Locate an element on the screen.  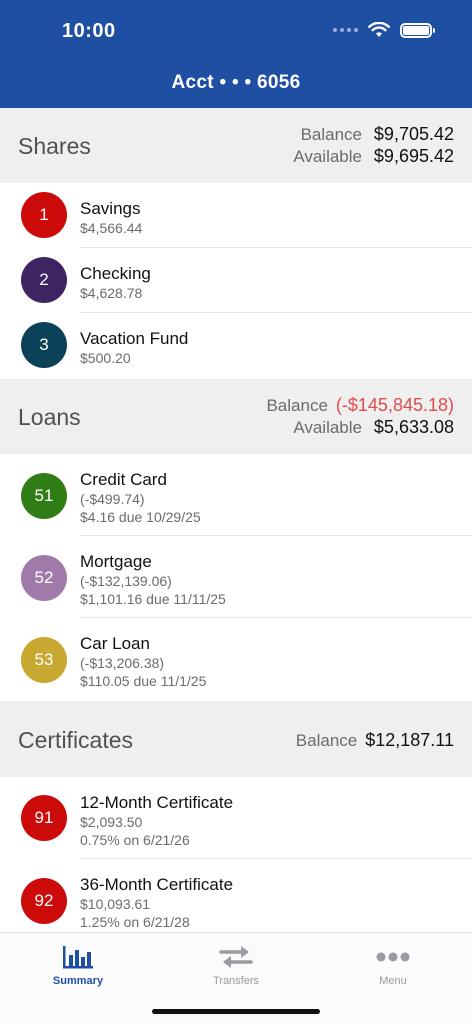
account-row-savings: 1 Savings $4,566.44 is located at coordinates (236, 215).